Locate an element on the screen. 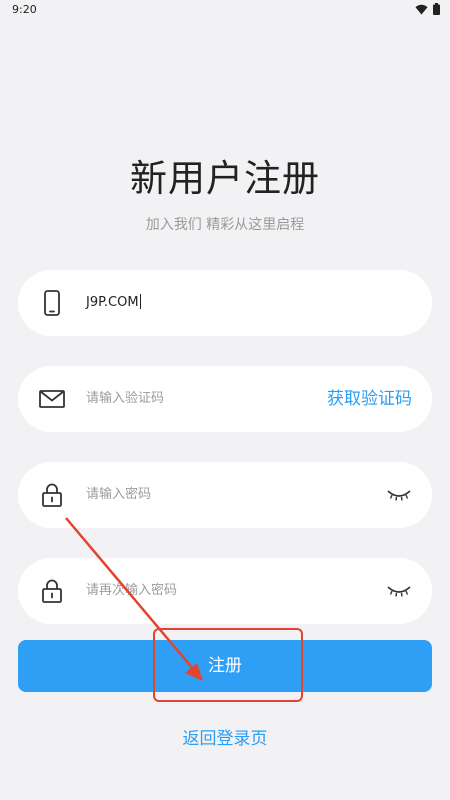 The image size is (450, 800). text-cursor is located at coordinates (140, 301).